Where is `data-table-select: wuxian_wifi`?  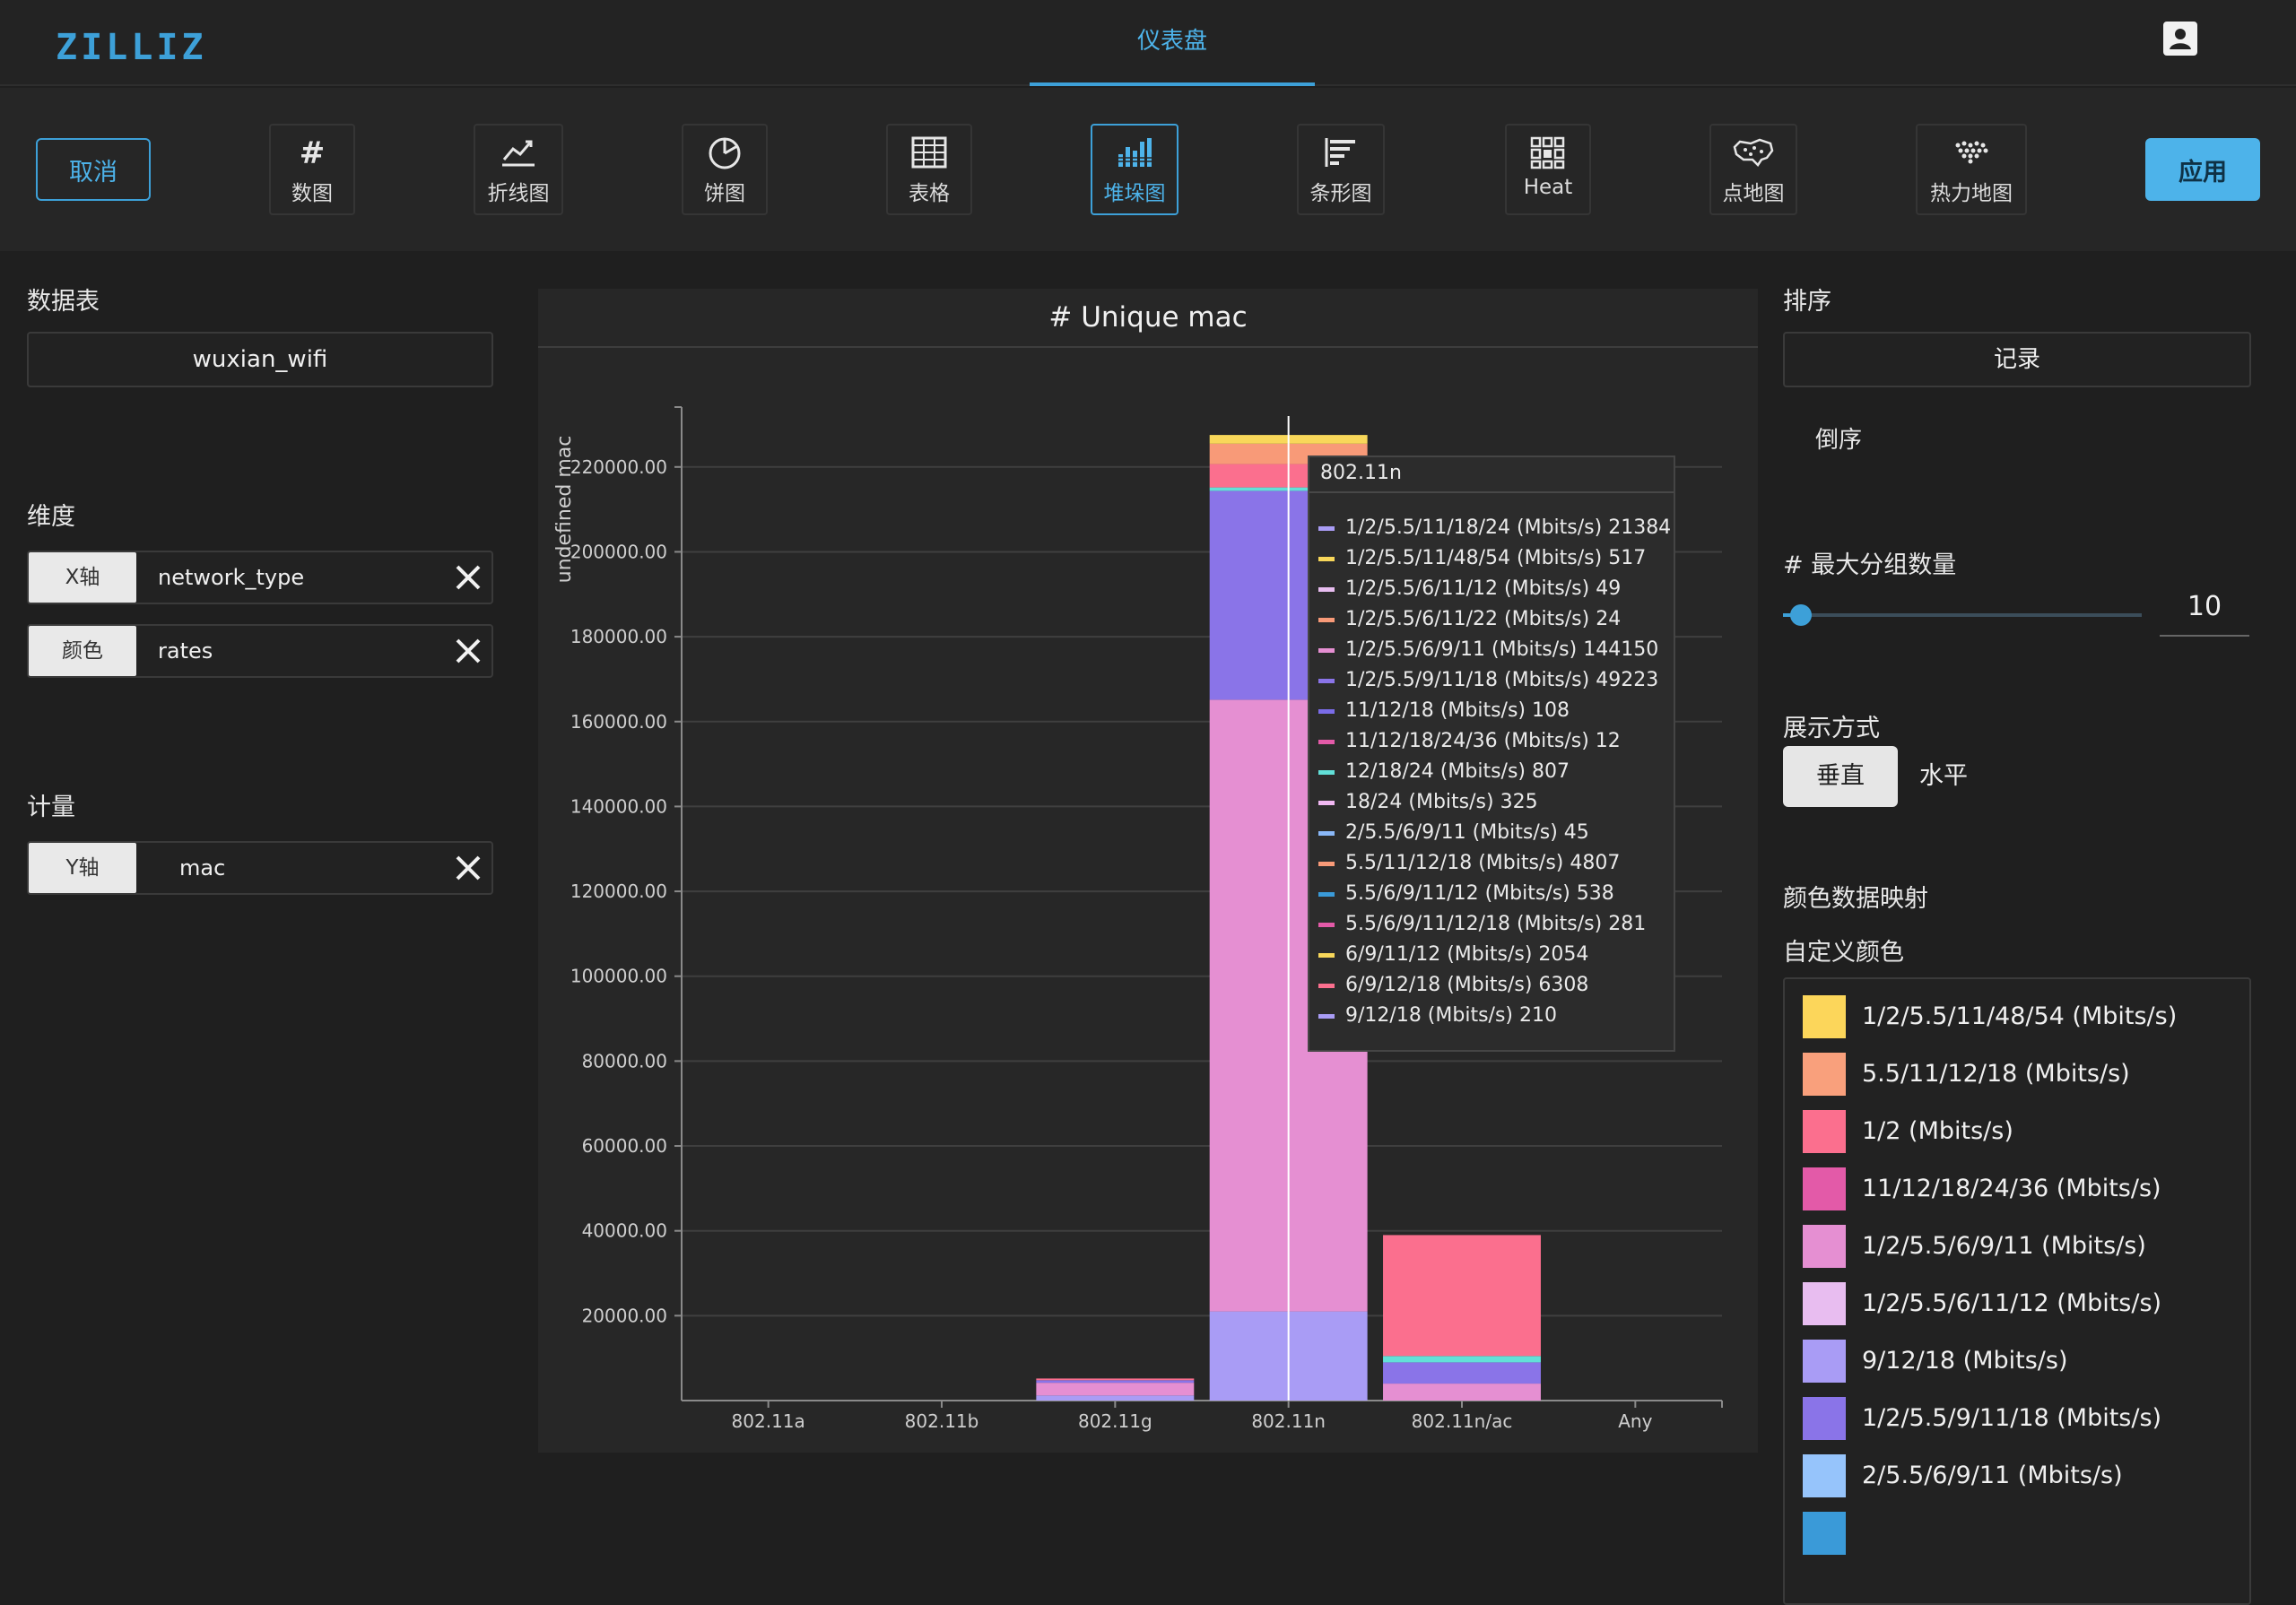 data-table-select: wuxian_wifi is located at coordinates (260, 359).